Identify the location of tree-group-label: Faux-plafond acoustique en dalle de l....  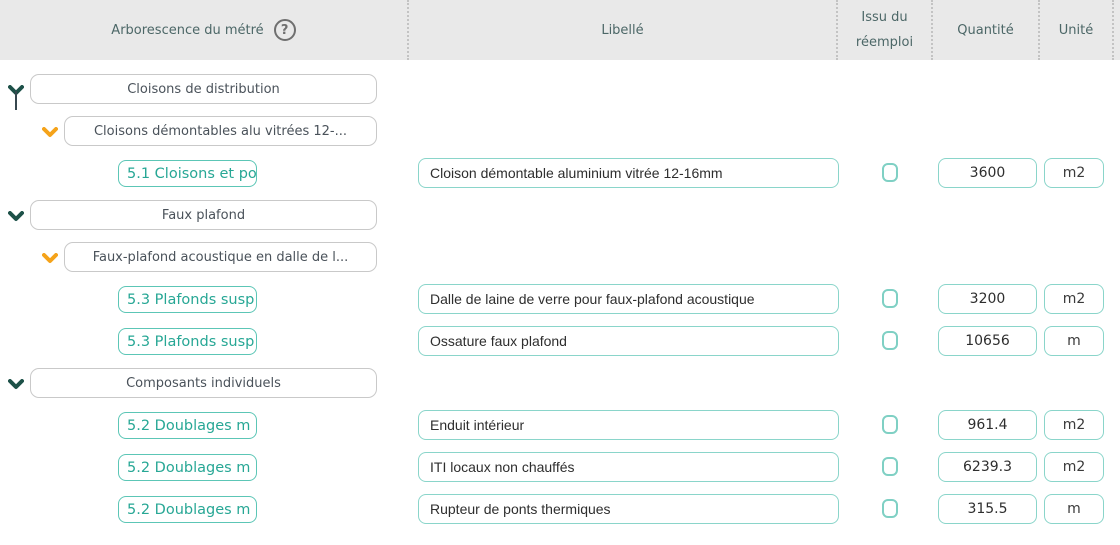
(220, 257).